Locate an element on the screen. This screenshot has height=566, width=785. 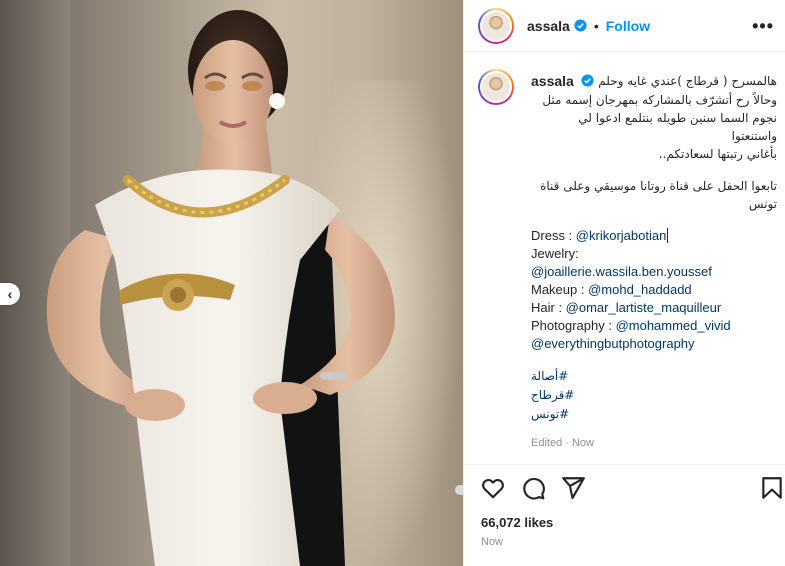
photography-handle-link: @mohammed_vivid is located at coordinates (673, 325).